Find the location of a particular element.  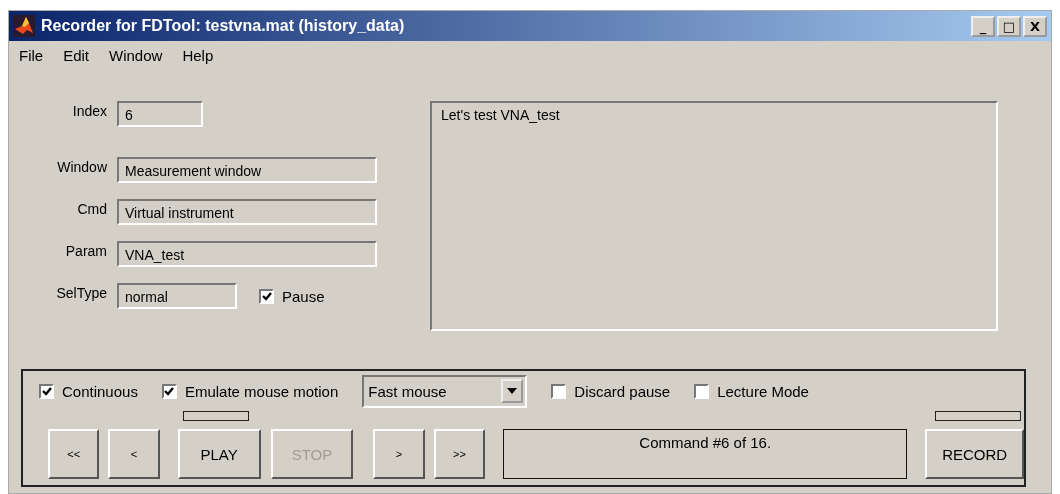

caret-icon is located at coordinates (512, 391).